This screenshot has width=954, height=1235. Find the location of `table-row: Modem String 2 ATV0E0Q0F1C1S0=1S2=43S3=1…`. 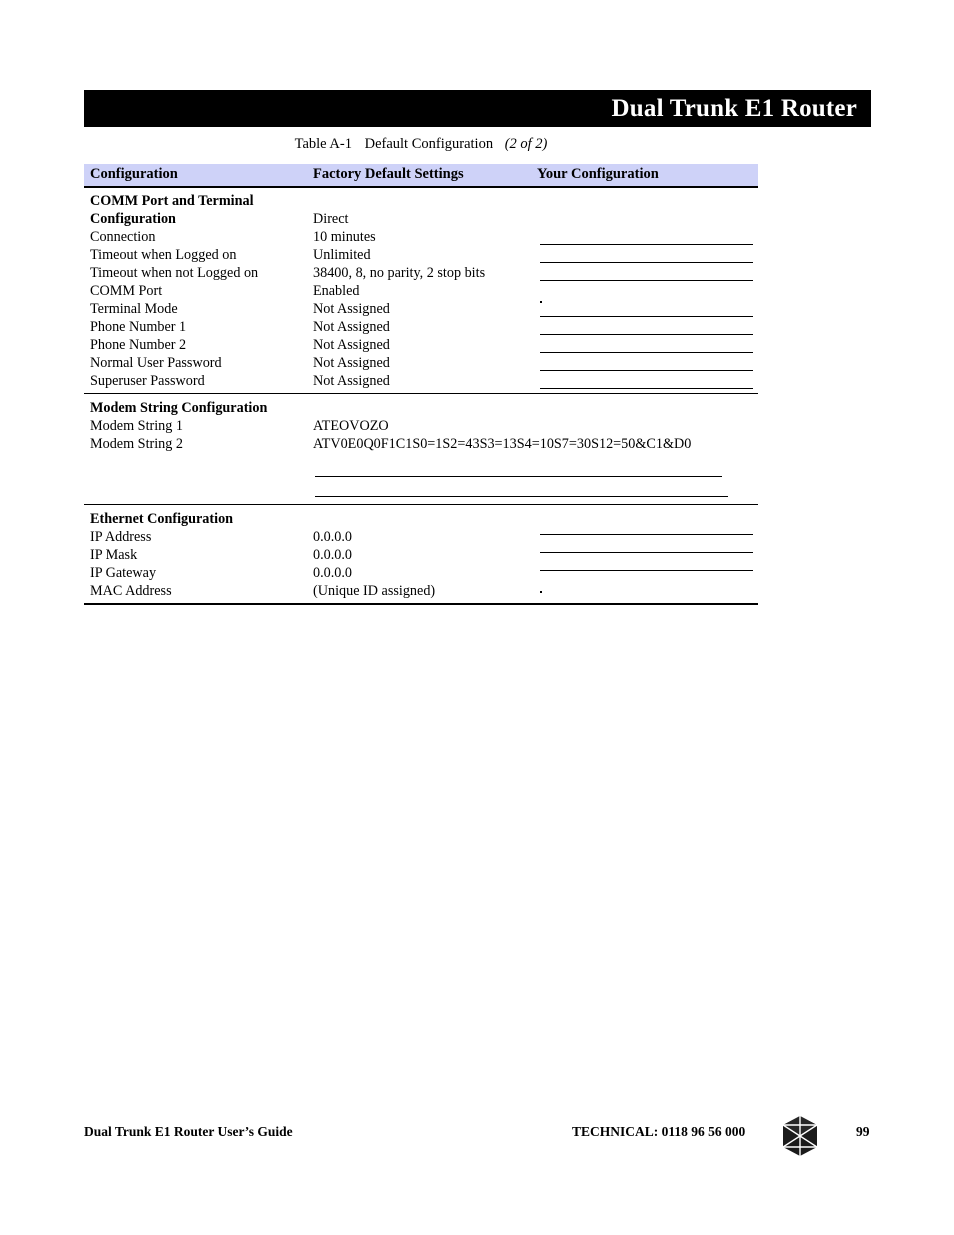

table-row: Modem String 2 ATV0E0Q0F1C1S0=1S2=43S3=1… is located at coordinates (421, 444).